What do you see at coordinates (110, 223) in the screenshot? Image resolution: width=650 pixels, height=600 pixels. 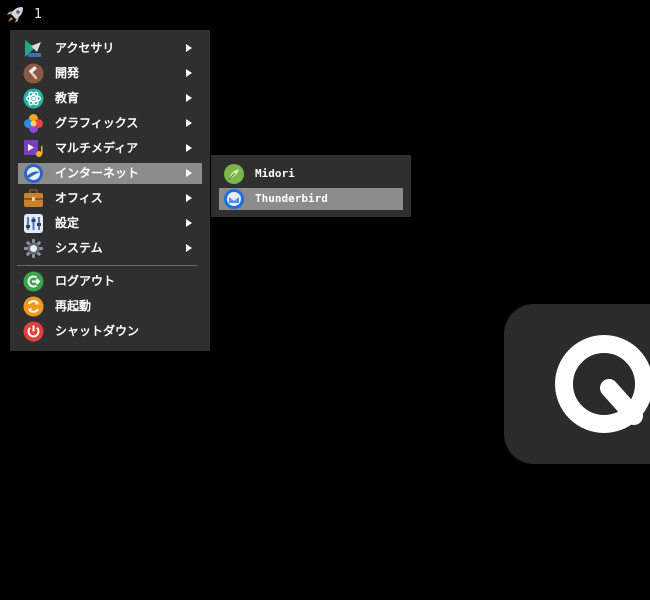 I see `menu-item-settings: 設定` at bounding box center [110, 223].